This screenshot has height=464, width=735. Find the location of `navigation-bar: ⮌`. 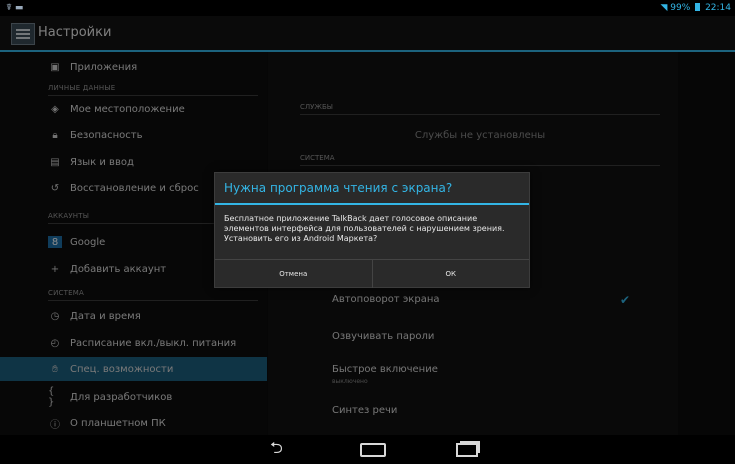

navigation-bar: ⮌ is located at coordinates (367, 448).